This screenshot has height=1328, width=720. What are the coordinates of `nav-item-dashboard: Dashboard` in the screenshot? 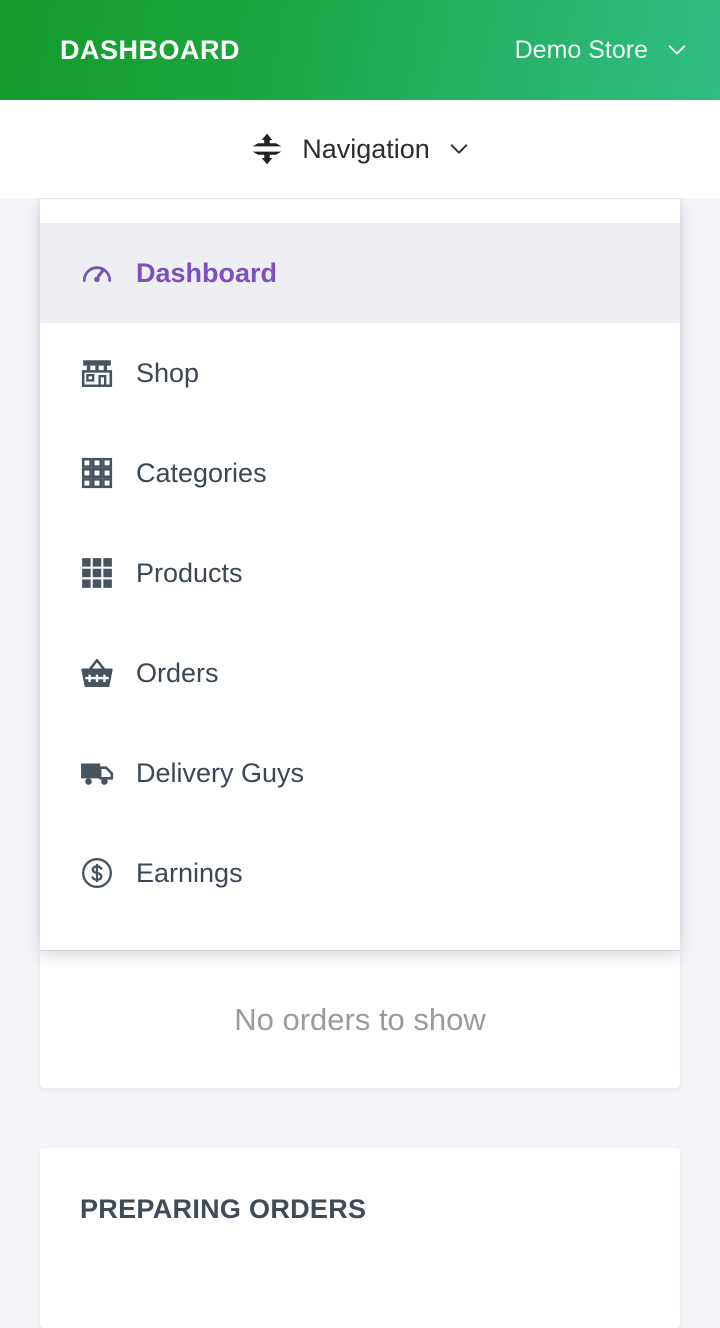 It's located at (360, 273).